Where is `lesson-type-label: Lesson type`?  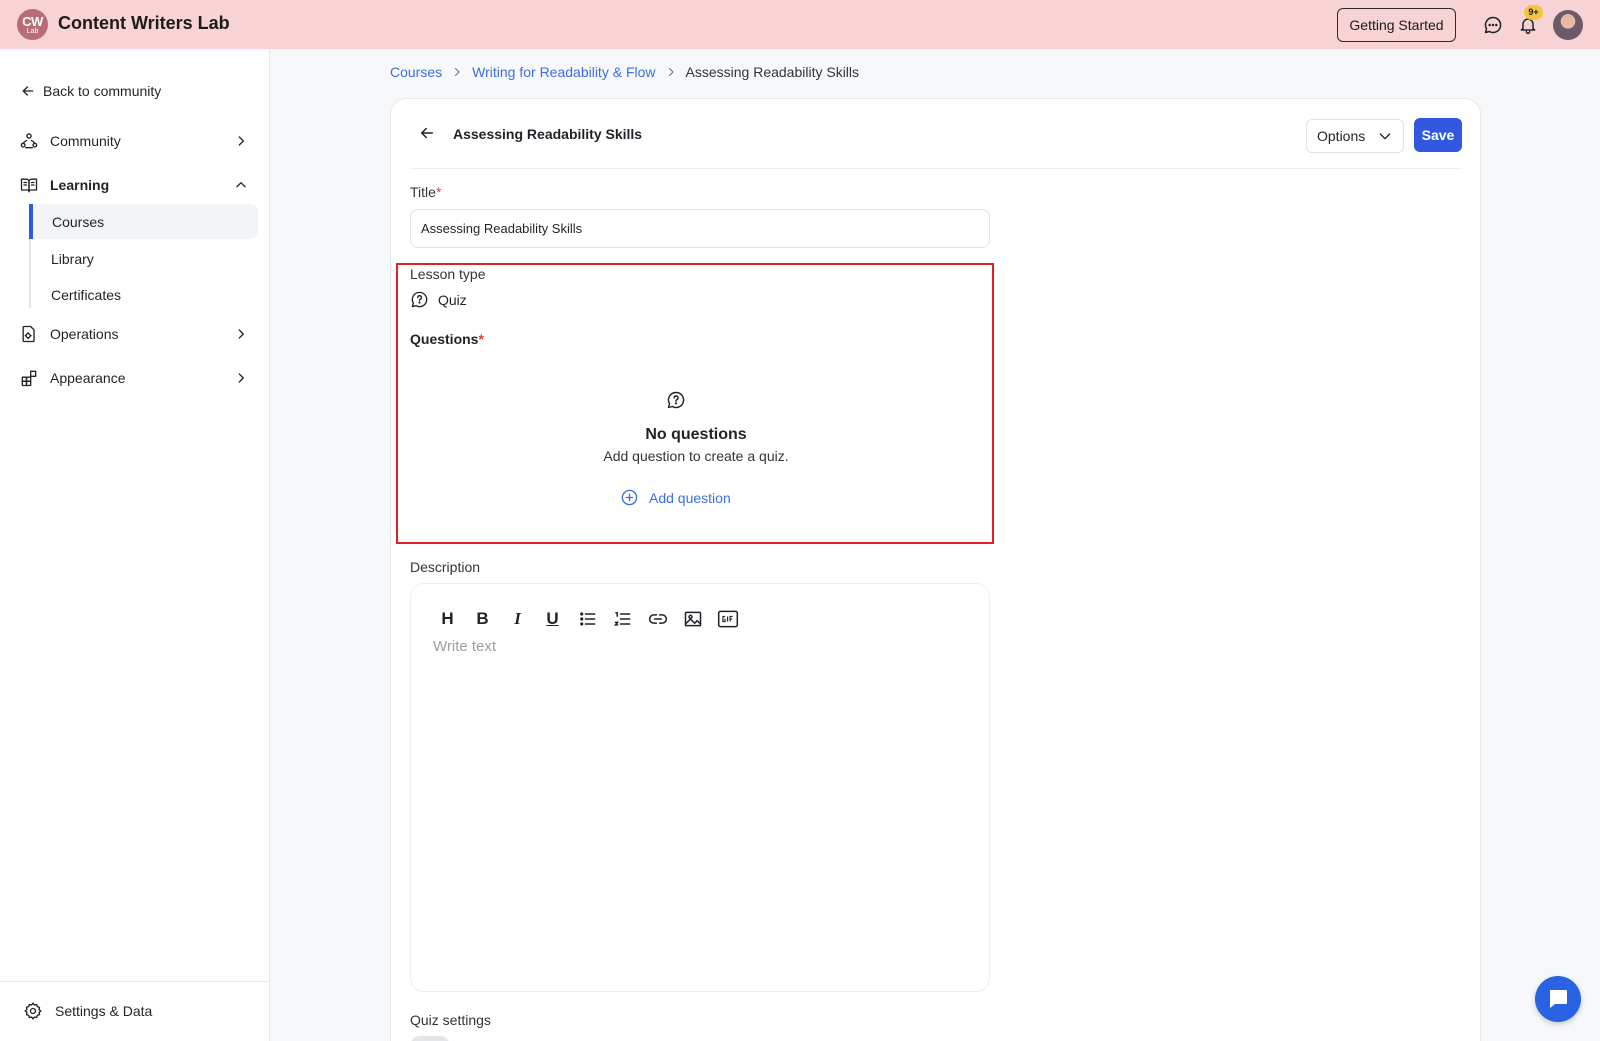 lesson-type-label: Lesson type is located at coordinates (448, 274).